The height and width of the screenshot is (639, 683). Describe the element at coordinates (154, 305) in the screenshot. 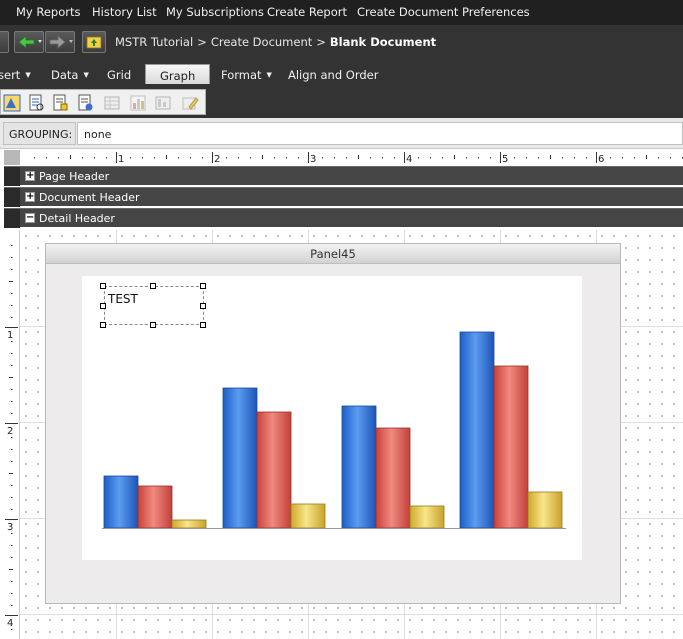

I see `text-field: TEST` at that location.